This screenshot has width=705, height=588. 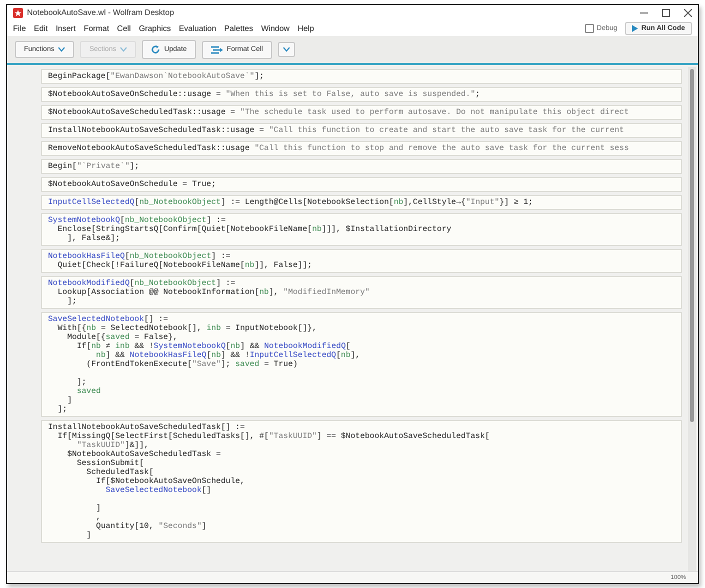 What do you see at coordinates (351, 94) in the screenshot?
I see `code-text: "When this is set to False, auto save is suspended."` at bounding box center [351, 94].